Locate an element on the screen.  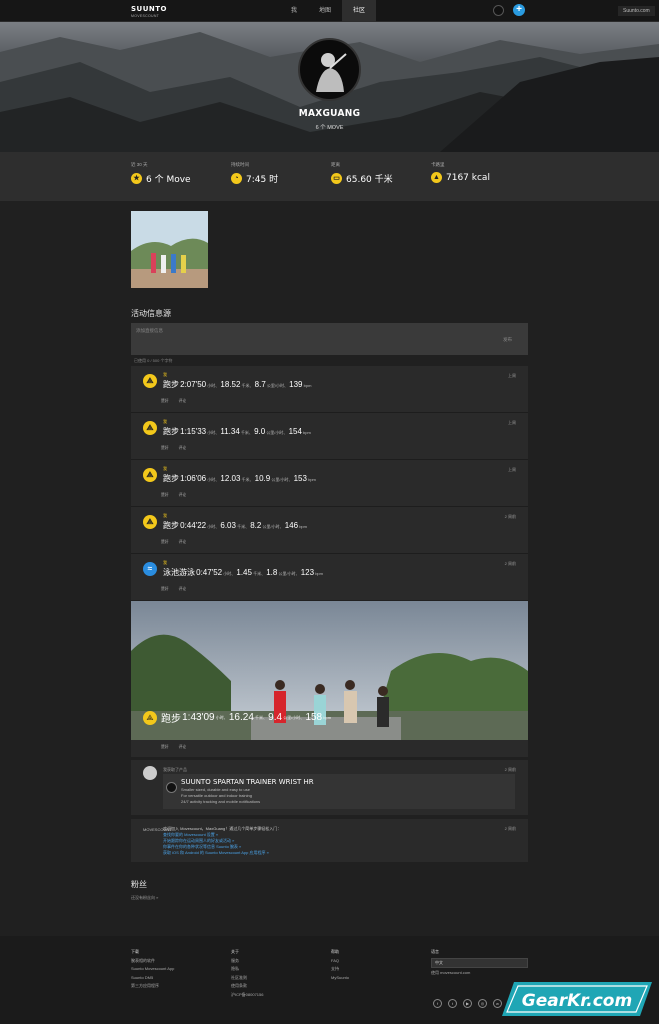
footer-link: 使用条款 is located at coordinates (247, 986).